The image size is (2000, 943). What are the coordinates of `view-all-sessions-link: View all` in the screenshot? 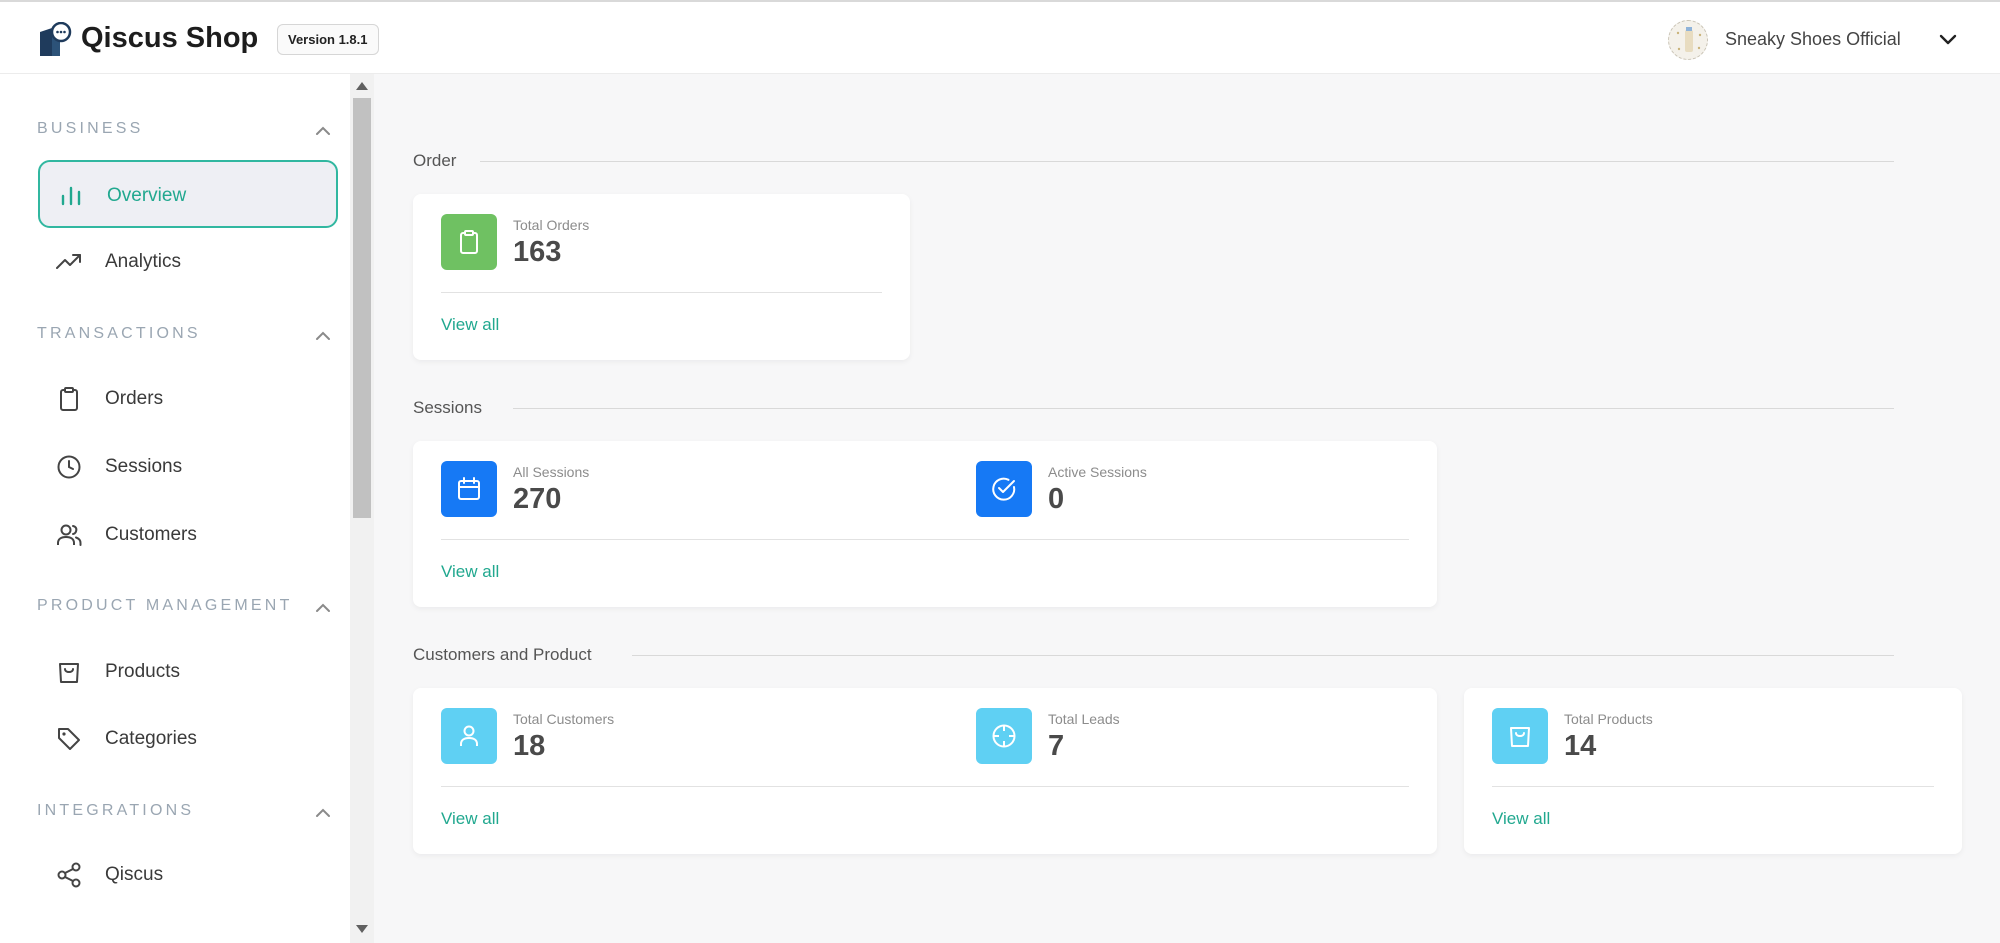 It's located at (470, 572).